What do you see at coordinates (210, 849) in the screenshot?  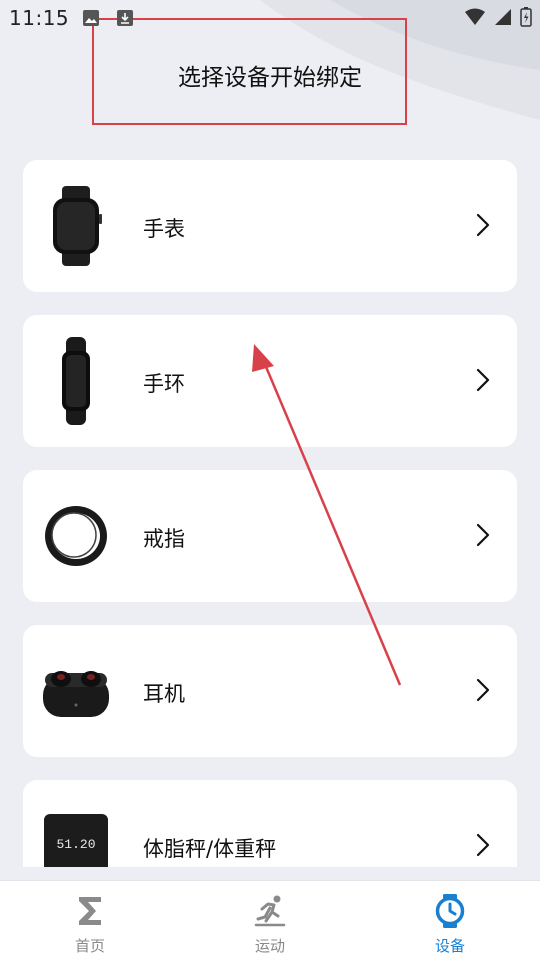 I see `device-label-scale: 体脂秤/体重秤` at bounding box center [210, 849].